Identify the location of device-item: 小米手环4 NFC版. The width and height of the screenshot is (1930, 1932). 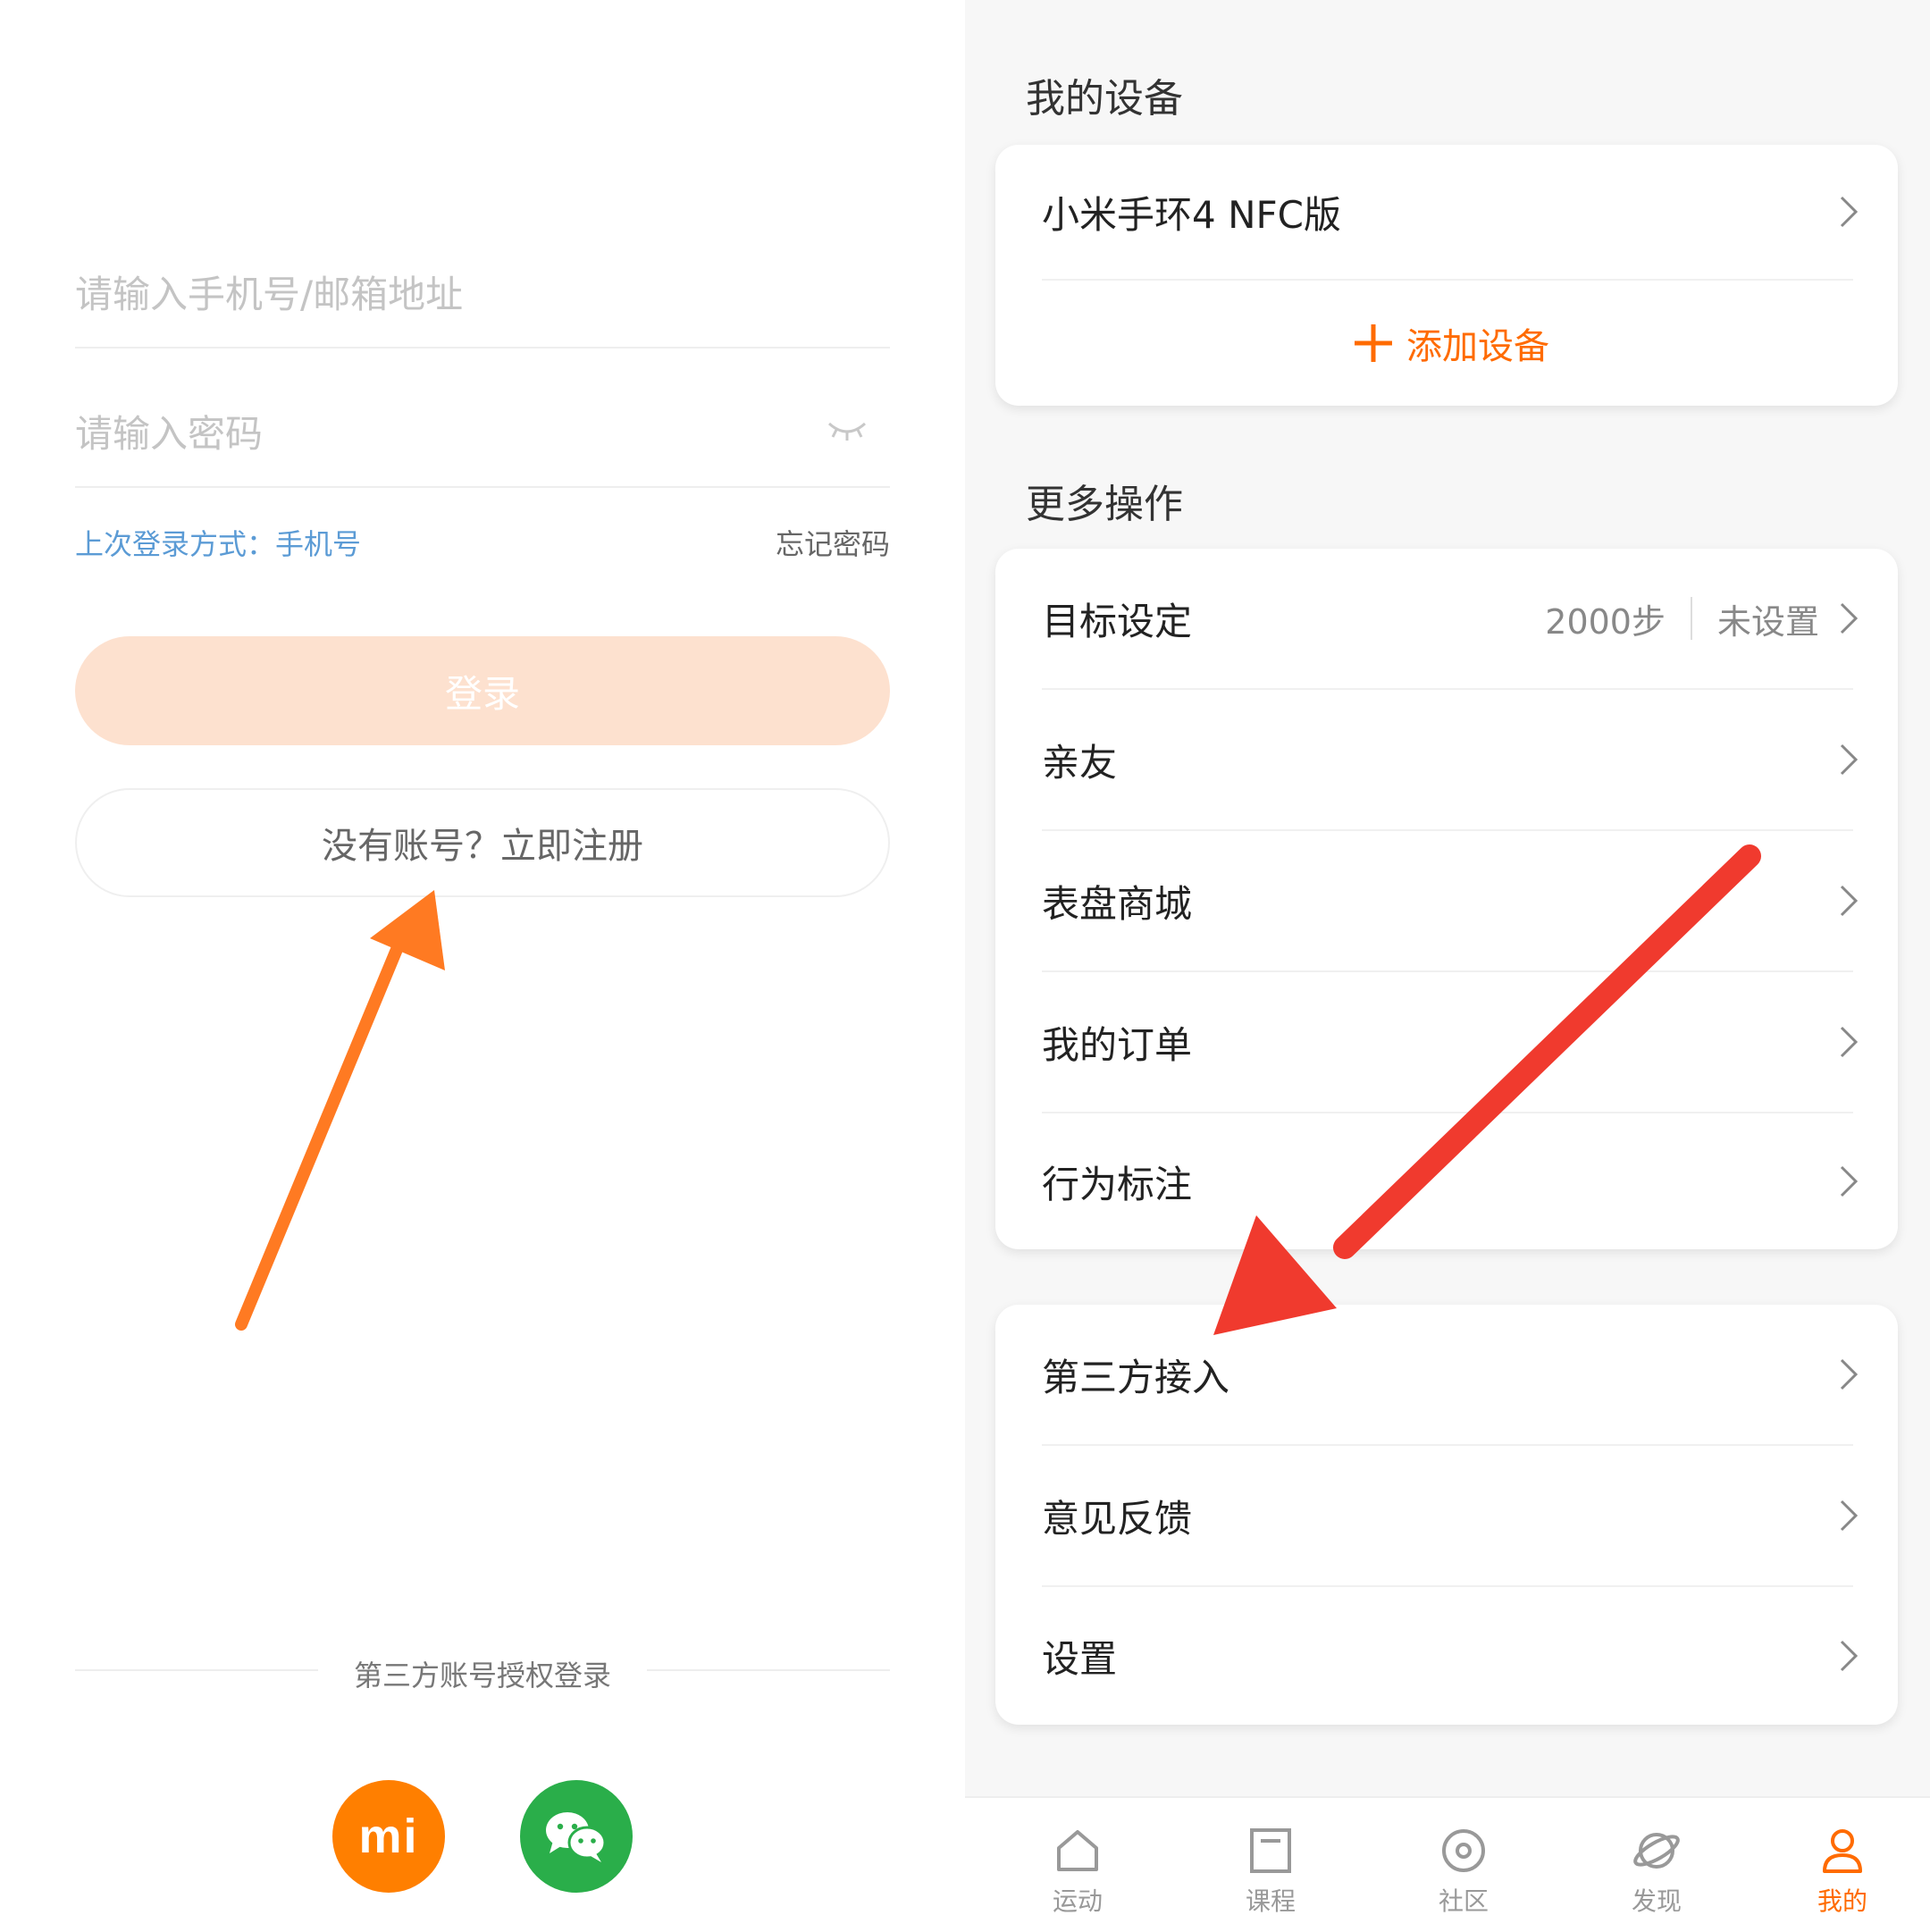
(1446, 212).